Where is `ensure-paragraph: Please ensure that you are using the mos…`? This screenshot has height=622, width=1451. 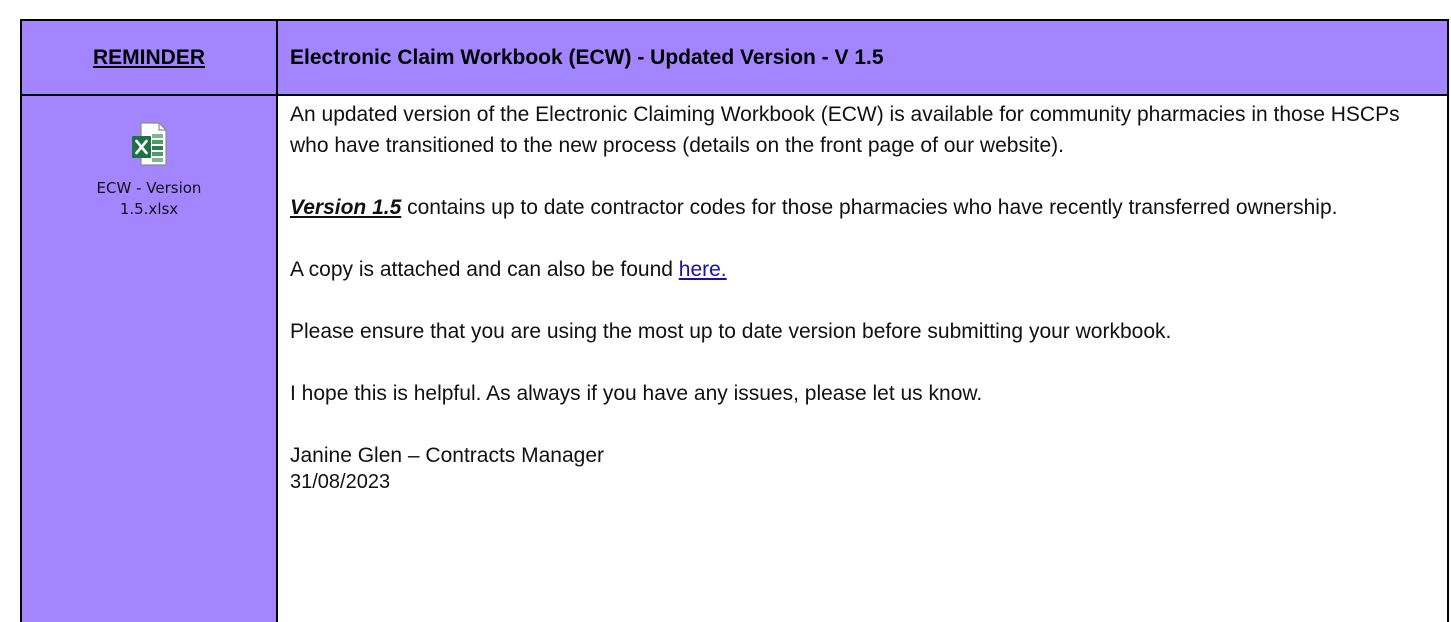 ensure-paragraph: Please ensure that you are using the mos… is located at coordinates (731, 331).